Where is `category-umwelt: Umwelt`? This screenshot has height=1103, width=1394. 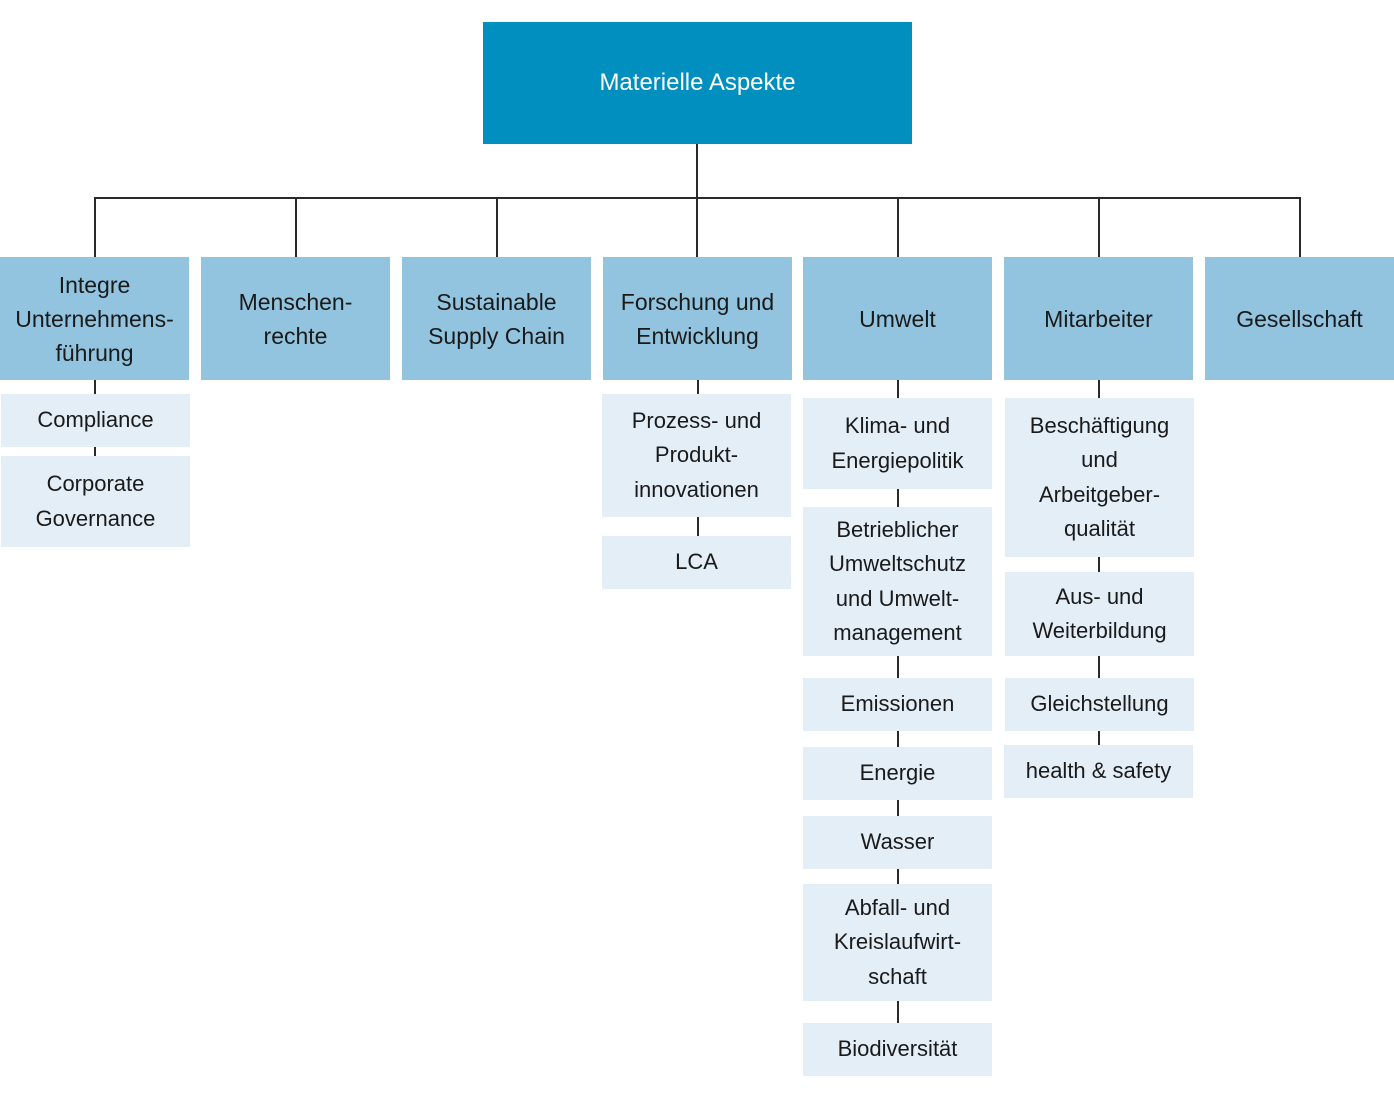
category-umwelt: Umwelt is located at coordinates (897, 318).